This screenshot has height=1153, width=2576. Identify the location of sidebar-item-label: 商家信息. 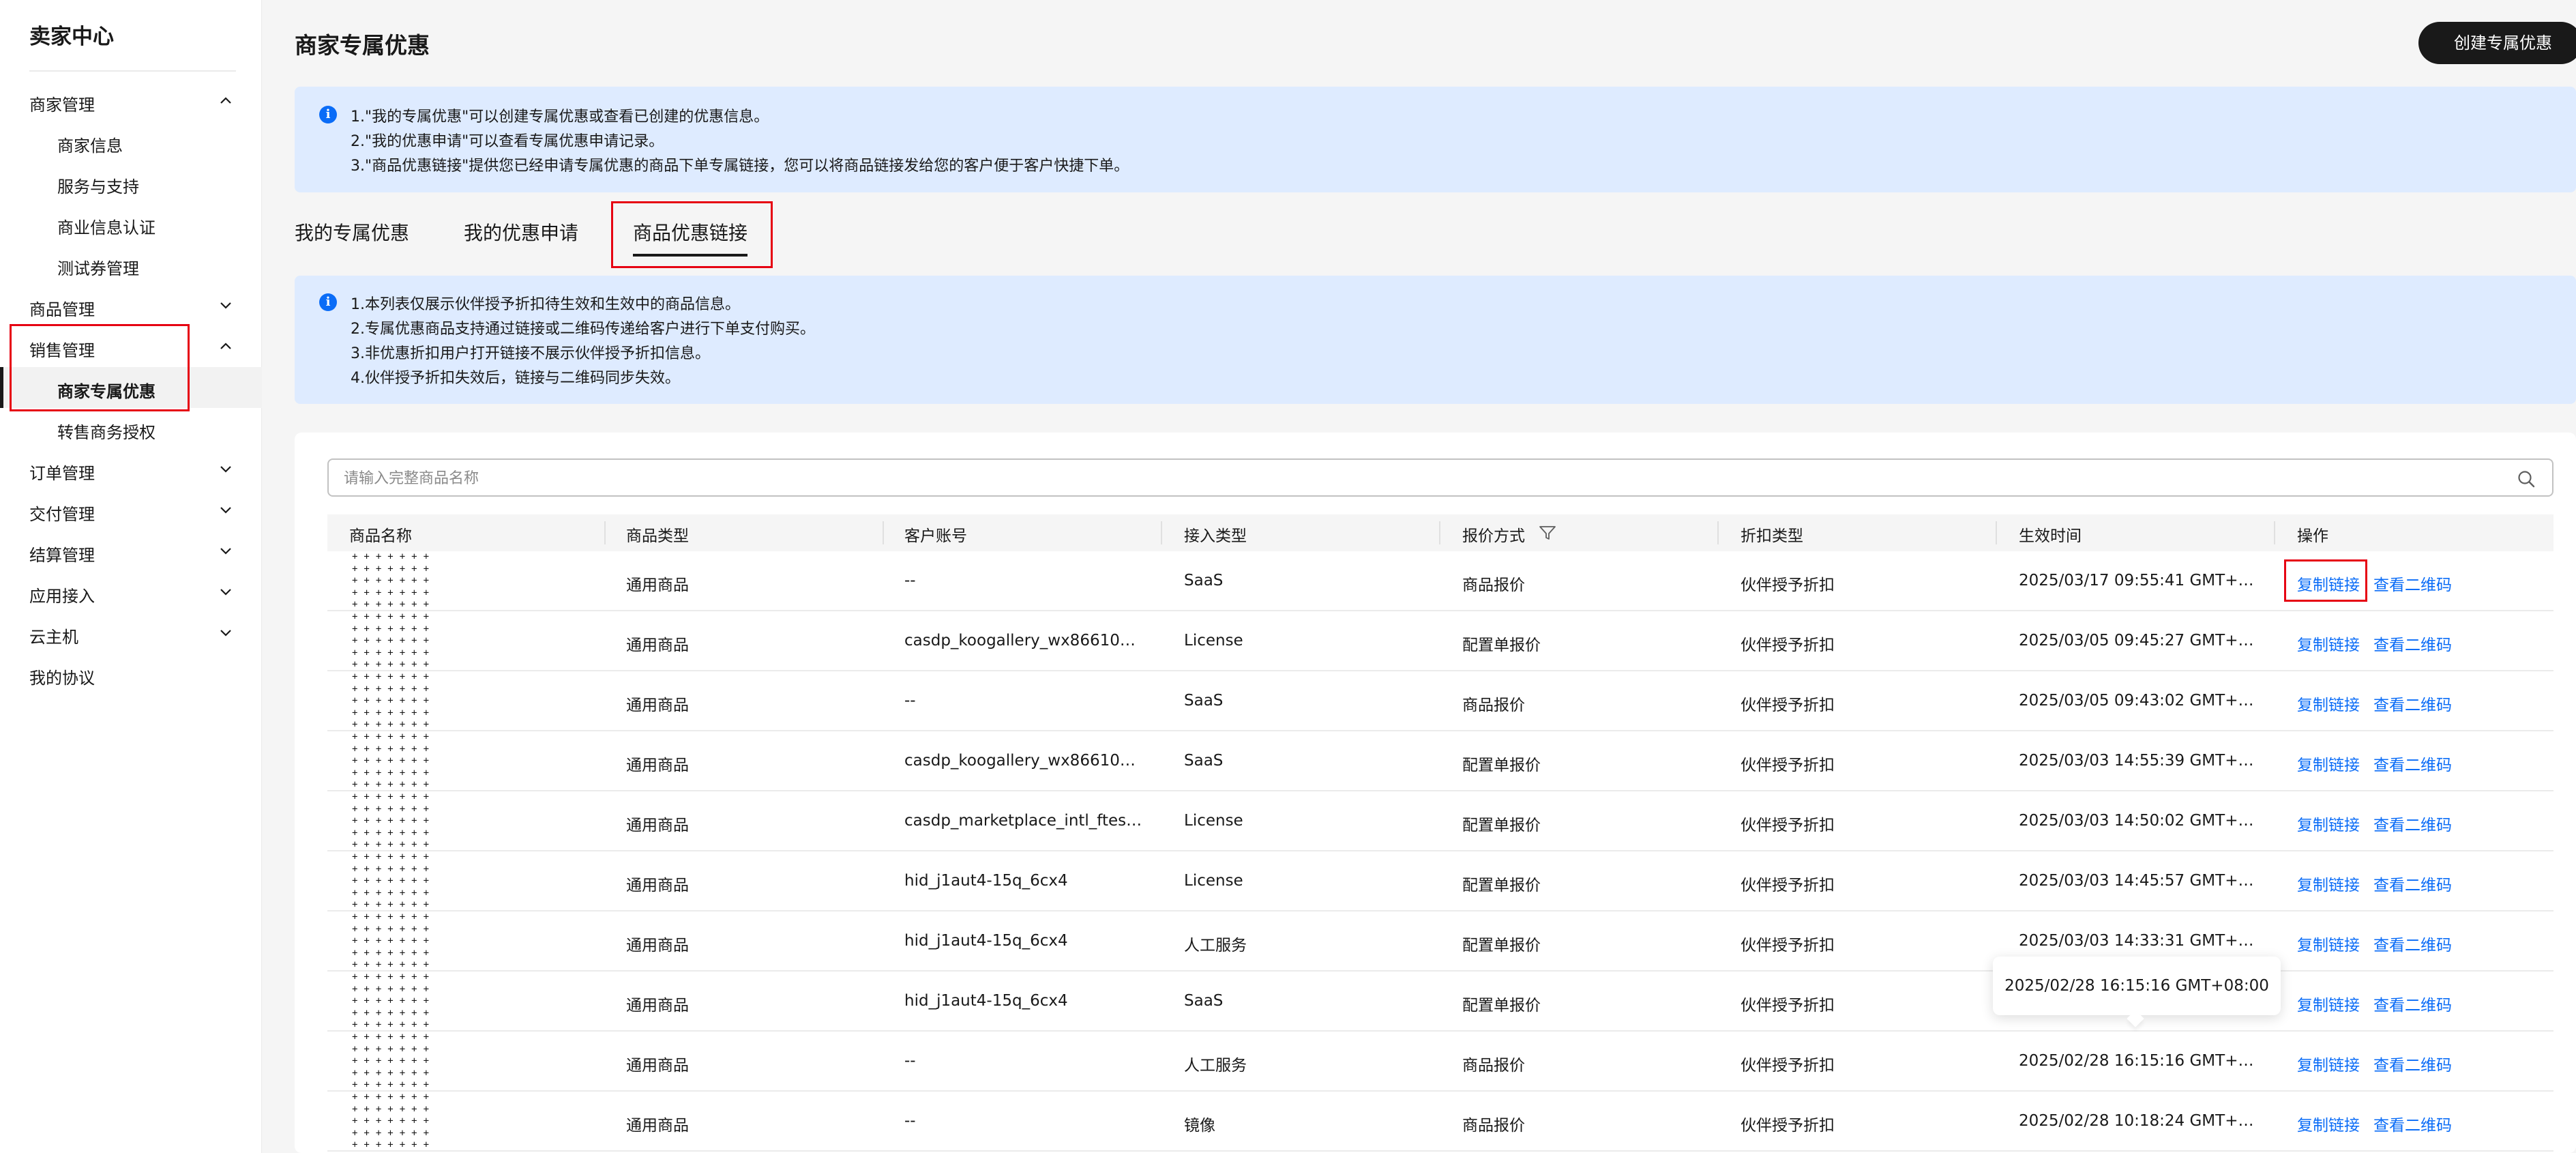
(90, 146).